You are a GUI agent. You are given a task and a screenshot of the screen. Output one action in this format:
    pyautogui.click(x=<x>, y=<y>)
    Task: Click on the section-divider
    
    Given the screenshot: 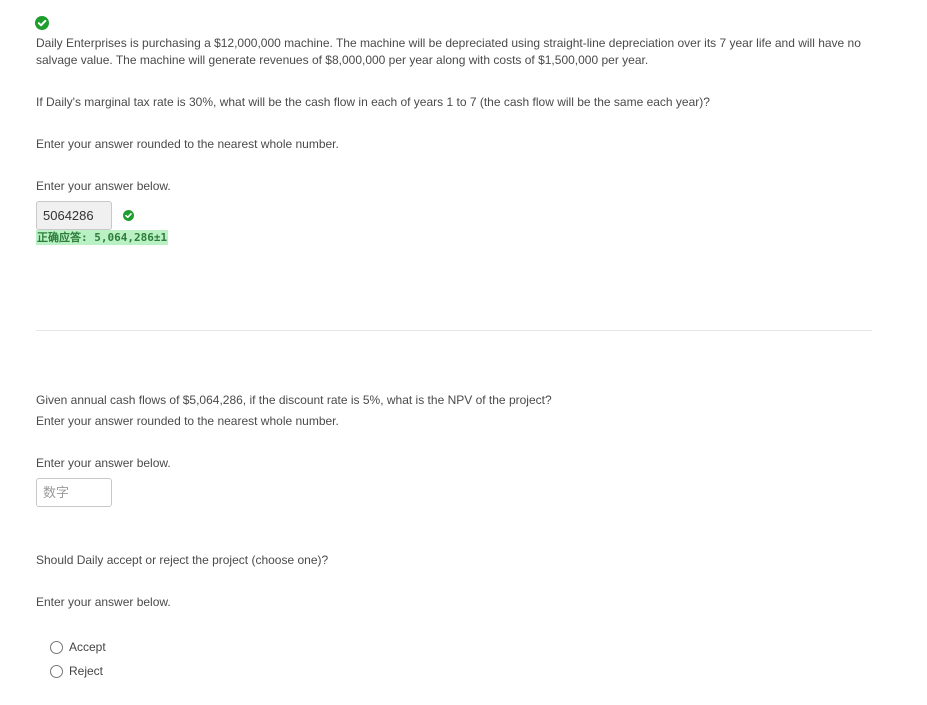 What is the action you would take?
    pyautogui.click(x=454, y=330)
    